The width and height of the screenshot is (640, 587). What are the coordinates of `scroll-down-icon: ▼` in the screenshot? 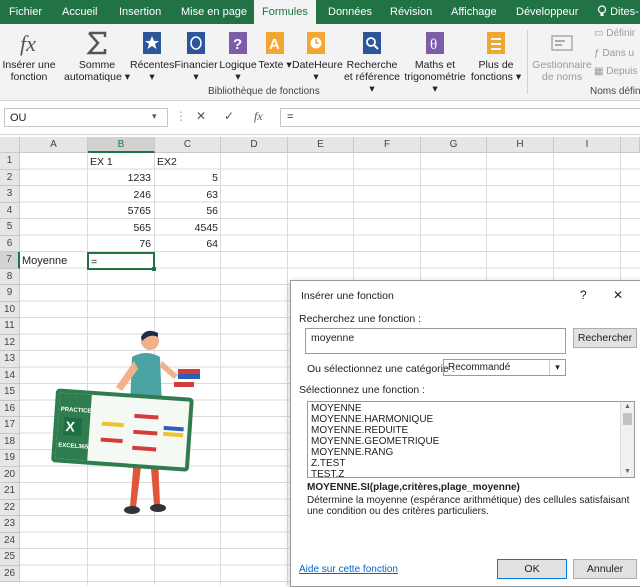 It's located at (627, 472).